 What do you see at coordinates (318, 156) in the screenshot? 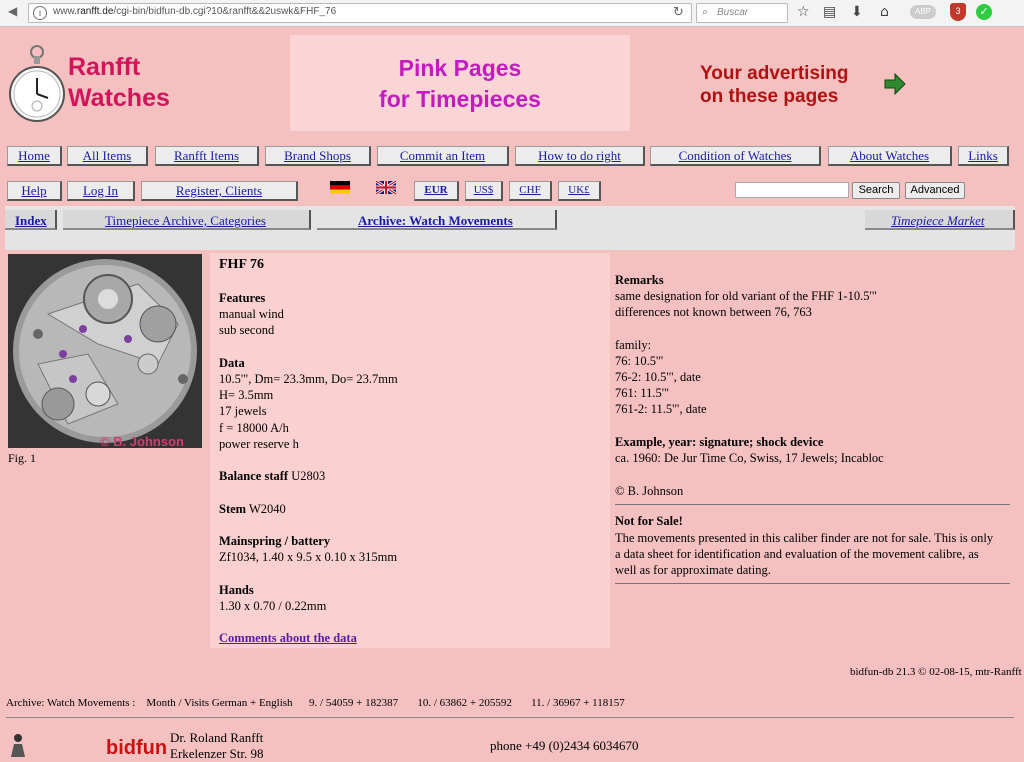
I see `nav-brand-shops: Brand Shops` at bounding box center [318, 156].